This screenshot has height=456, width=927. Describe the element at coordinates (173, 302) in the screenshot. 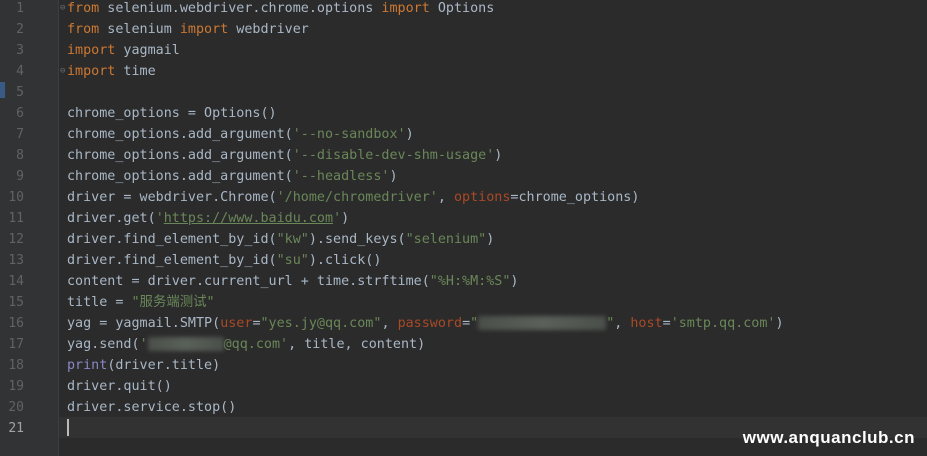

I see `token-str: "服务端测试"` at that location.